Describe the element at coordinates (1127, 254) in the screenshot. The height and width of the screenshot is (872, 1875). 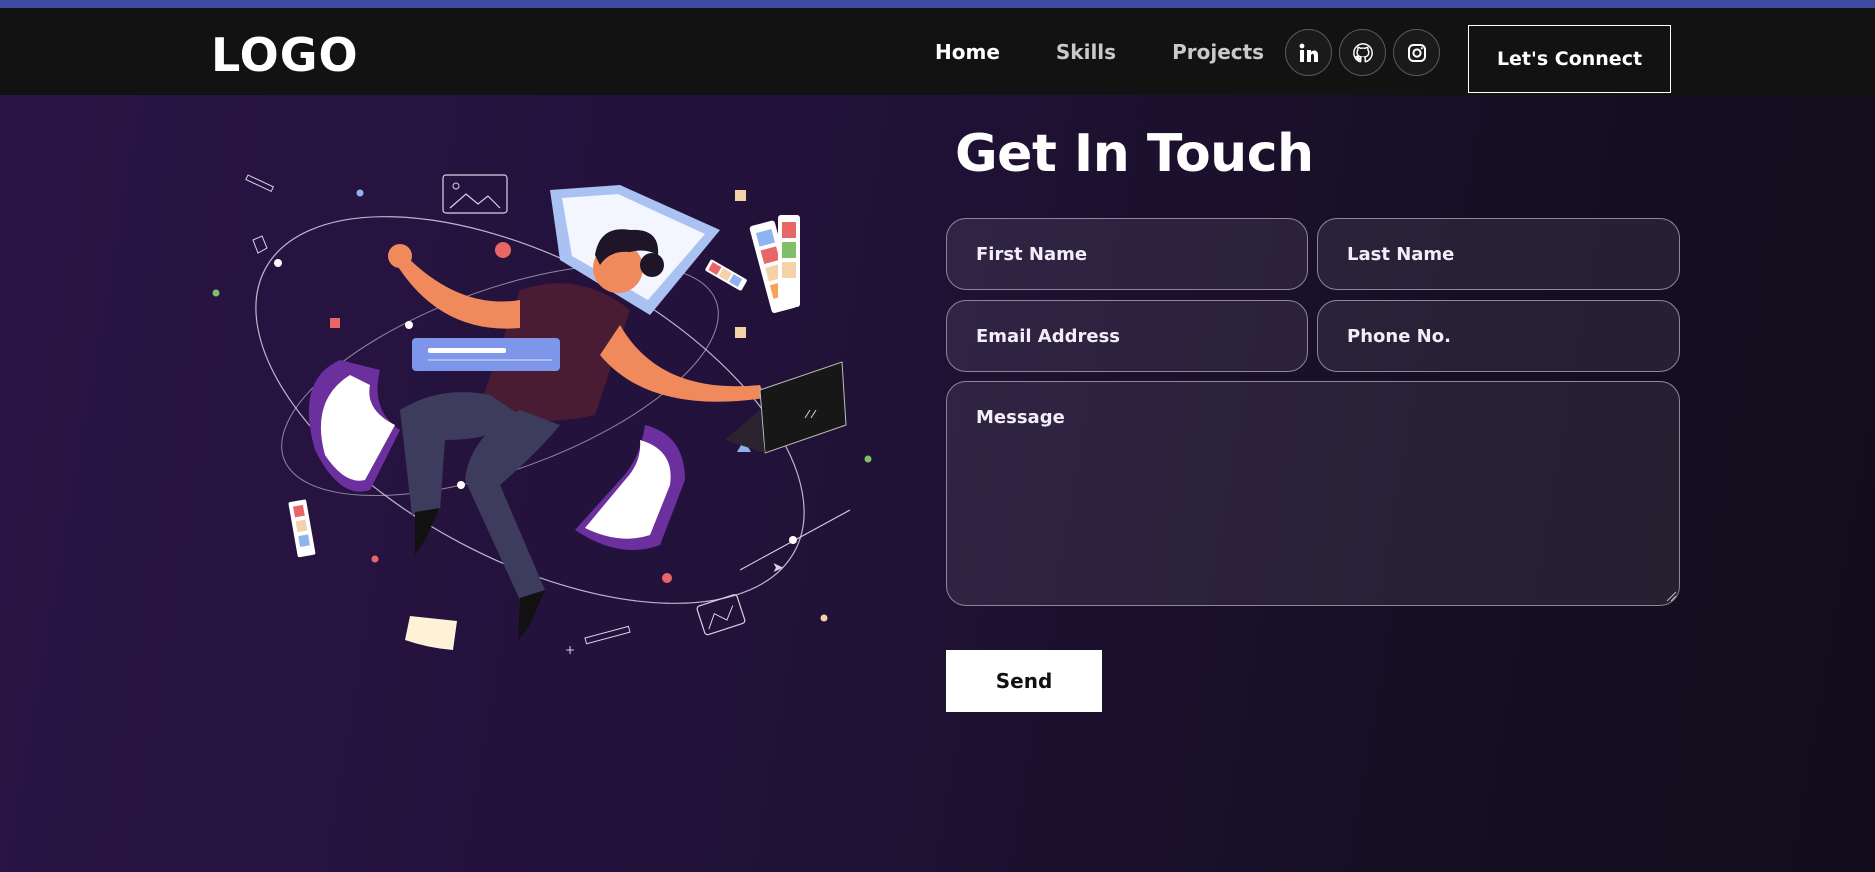
I see `first-name-field: First Name` at that location.